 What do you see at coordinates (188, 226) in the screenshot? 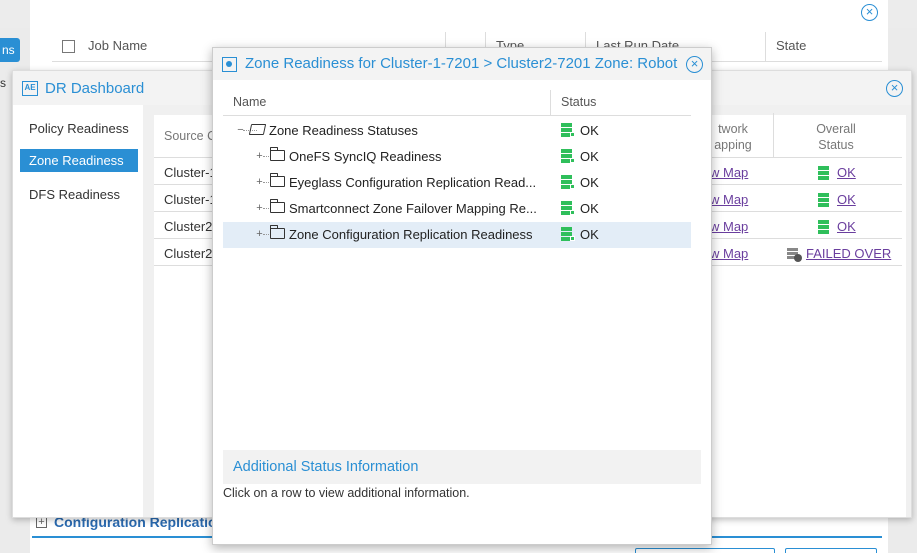
I see `row-3-source: Cluster2` at bounding box center [188, 226].